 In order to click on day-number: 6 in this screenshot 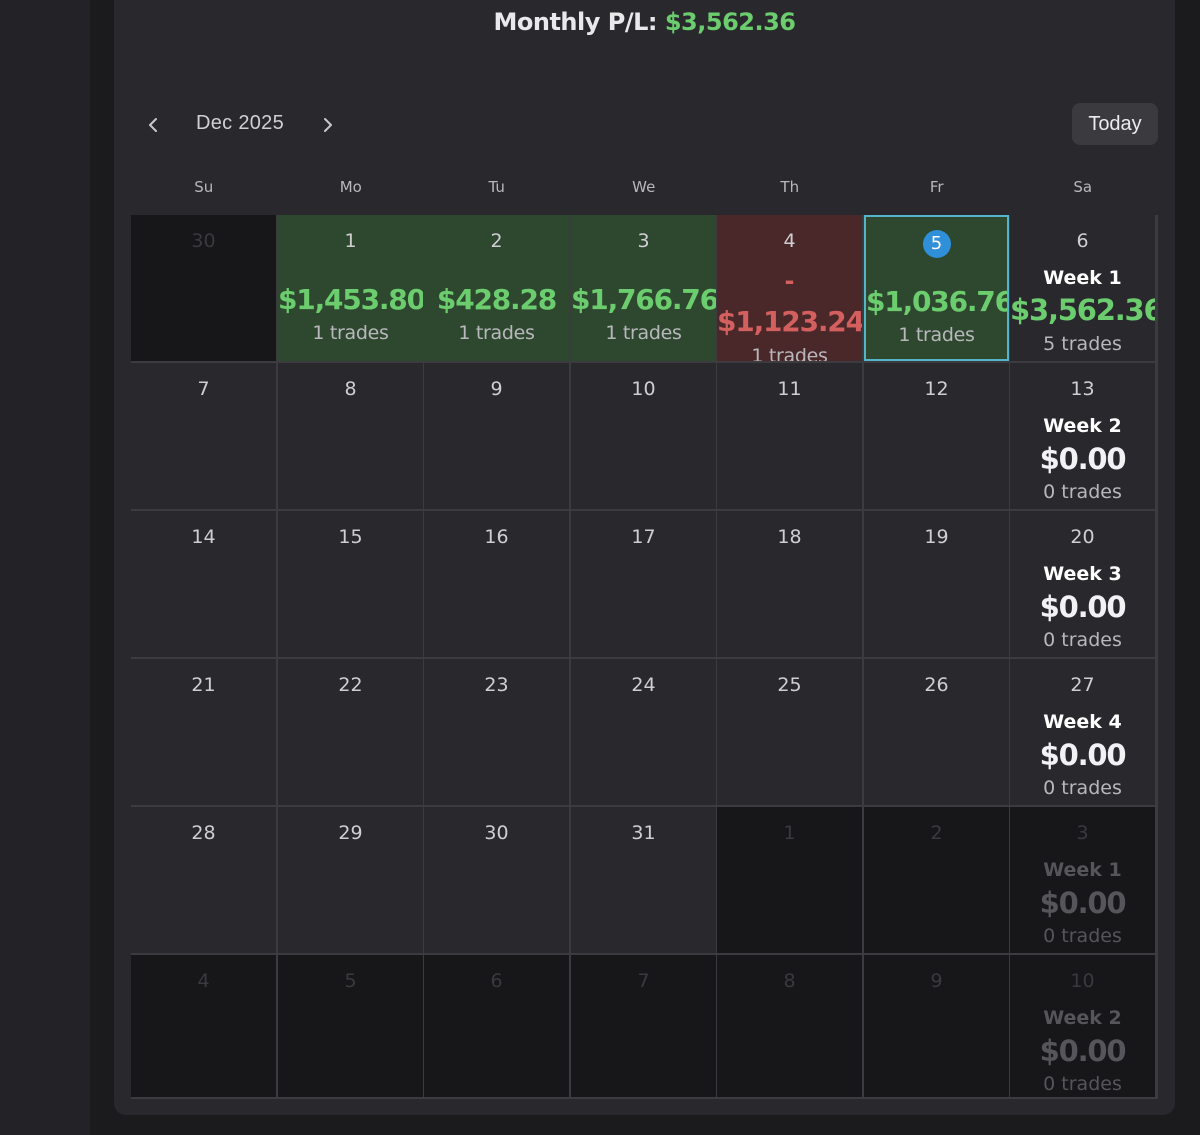, I will do `click(496, 981)`.